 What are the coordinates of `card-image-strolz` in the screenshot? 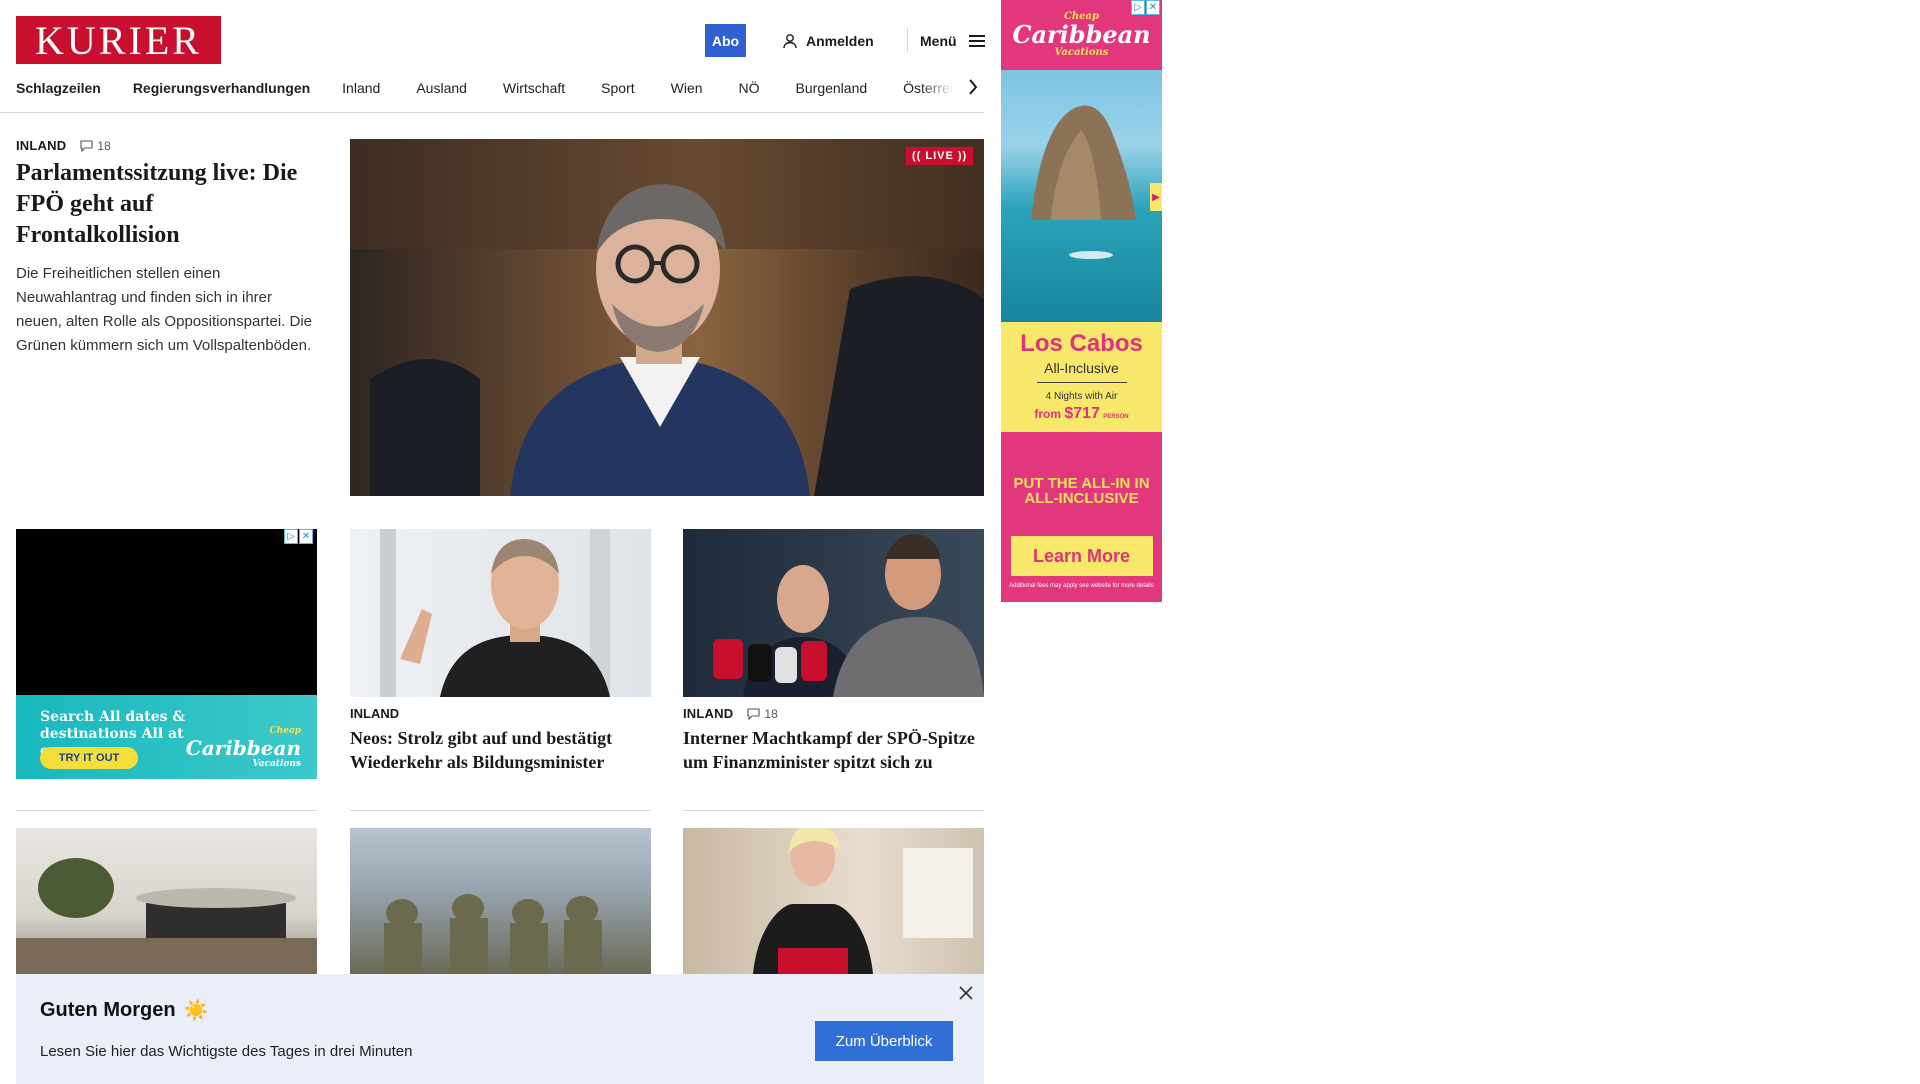 It's located at (500, 613).